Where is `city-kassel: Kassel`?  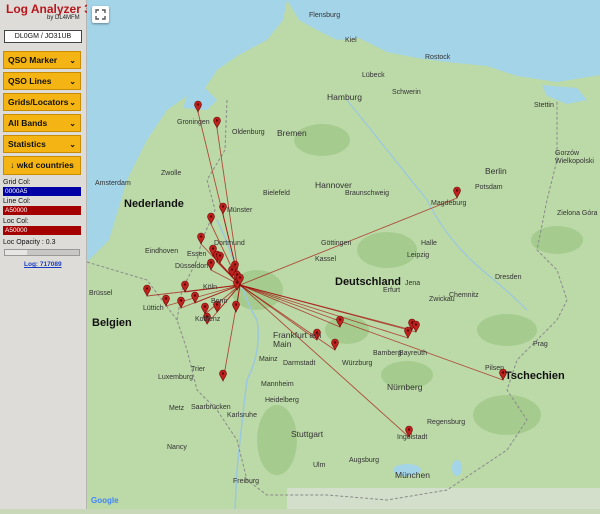 city-kassel: Kassel is located at coordinates (326, 259).